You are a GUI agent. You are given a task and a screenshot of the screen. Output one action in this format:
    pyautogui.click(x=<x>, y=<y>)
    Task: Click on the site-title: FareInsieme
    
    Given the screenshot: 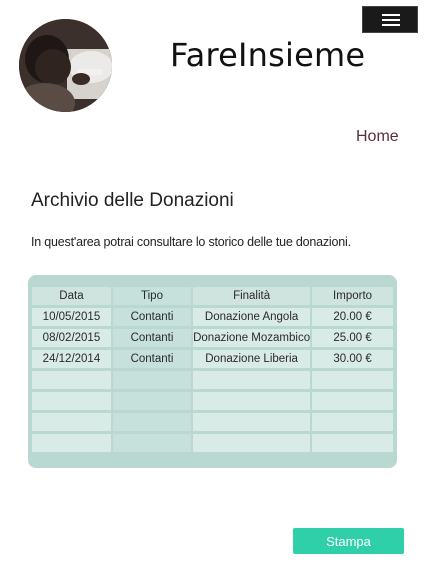 What is the action you would take?
    pyautogui.click(x=268, y=55)
    